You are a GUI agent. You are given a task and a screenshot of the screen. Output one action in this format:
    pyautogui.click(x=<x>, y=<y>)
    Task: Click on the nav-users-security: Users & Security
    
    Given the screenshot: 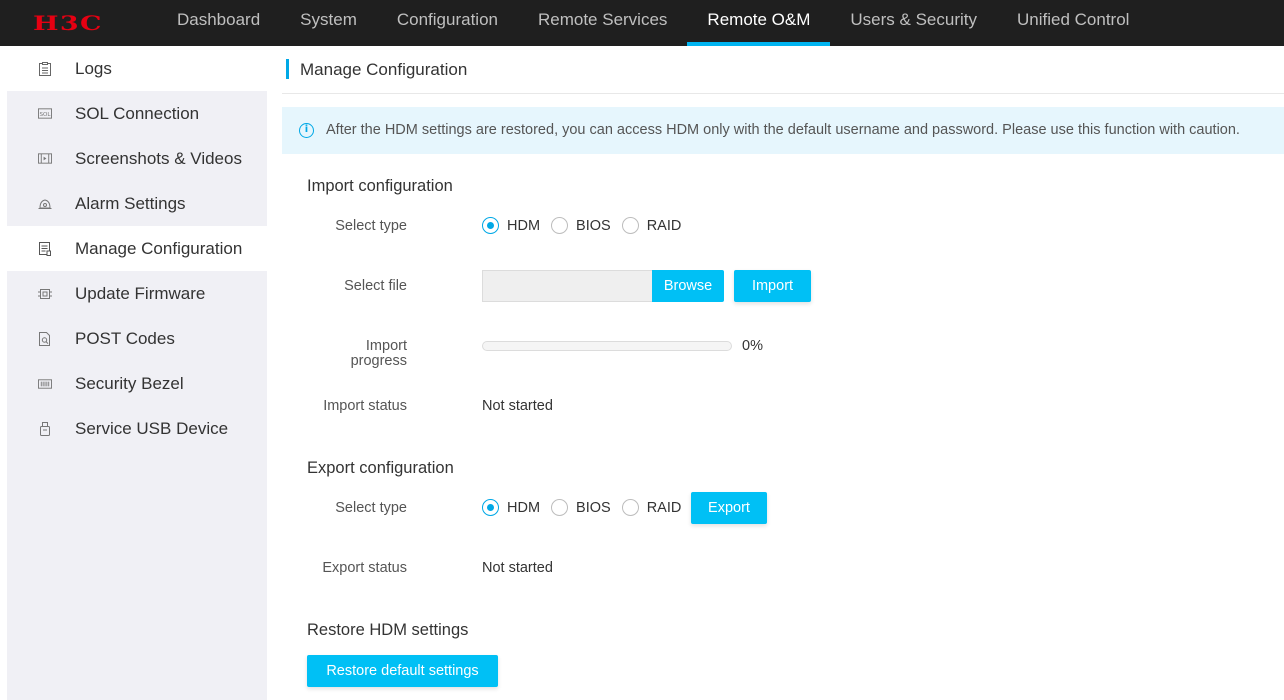 What is the action you would take?
    pyautogui.click(x=913, y=23)
    